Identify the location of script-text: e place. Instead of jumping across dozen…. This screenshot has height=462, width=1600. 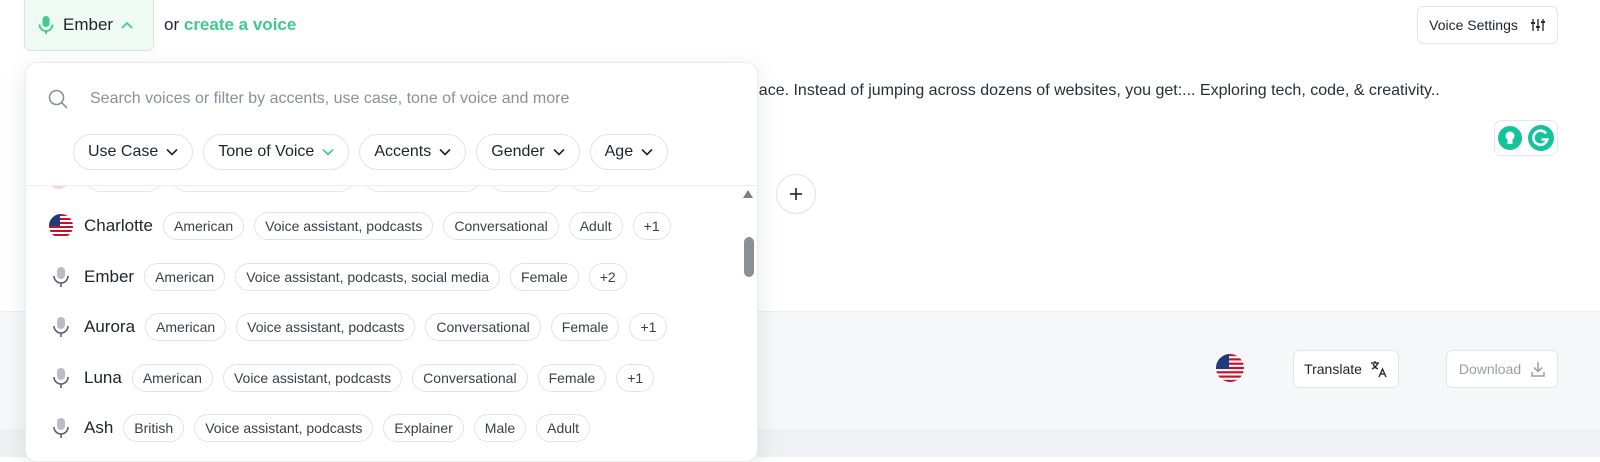
(1086, 91).